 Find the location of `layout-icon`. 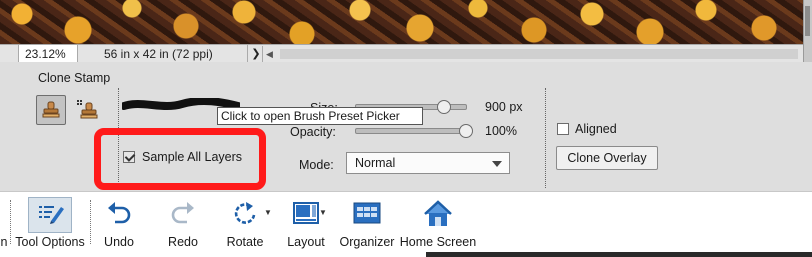

layout-icon is located at coordinates (306, 213).